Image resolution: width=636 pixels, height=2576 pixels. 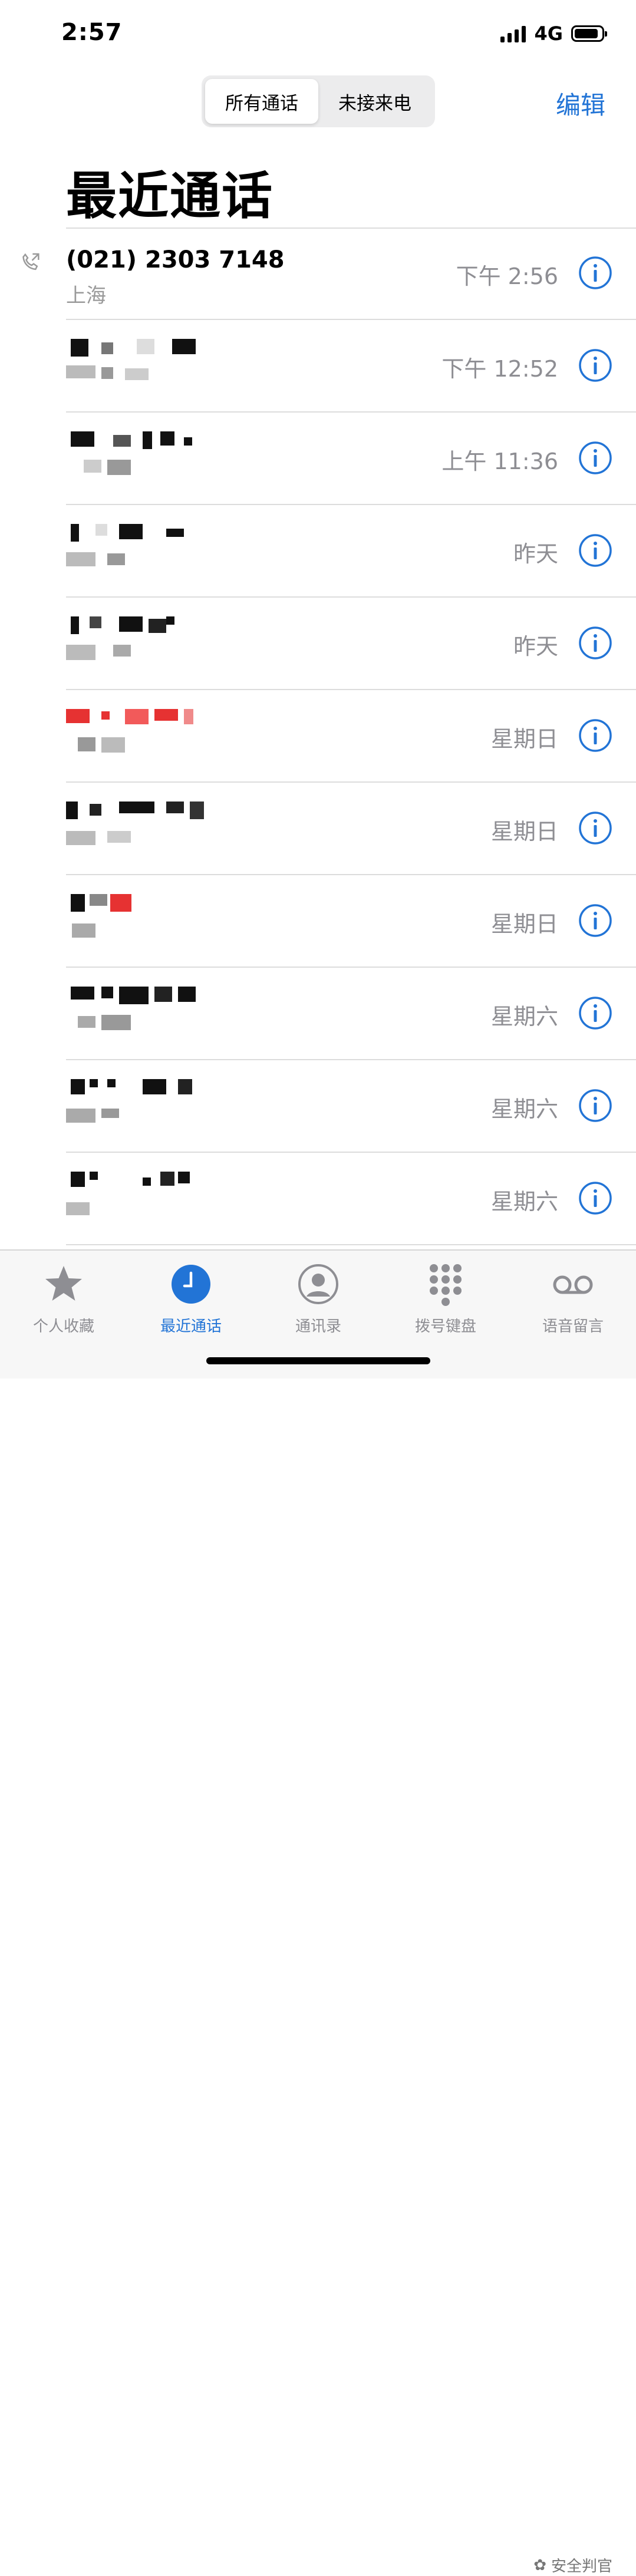 I want to click on tab-contacts: 通讯录, so click(x=318, y=1299).